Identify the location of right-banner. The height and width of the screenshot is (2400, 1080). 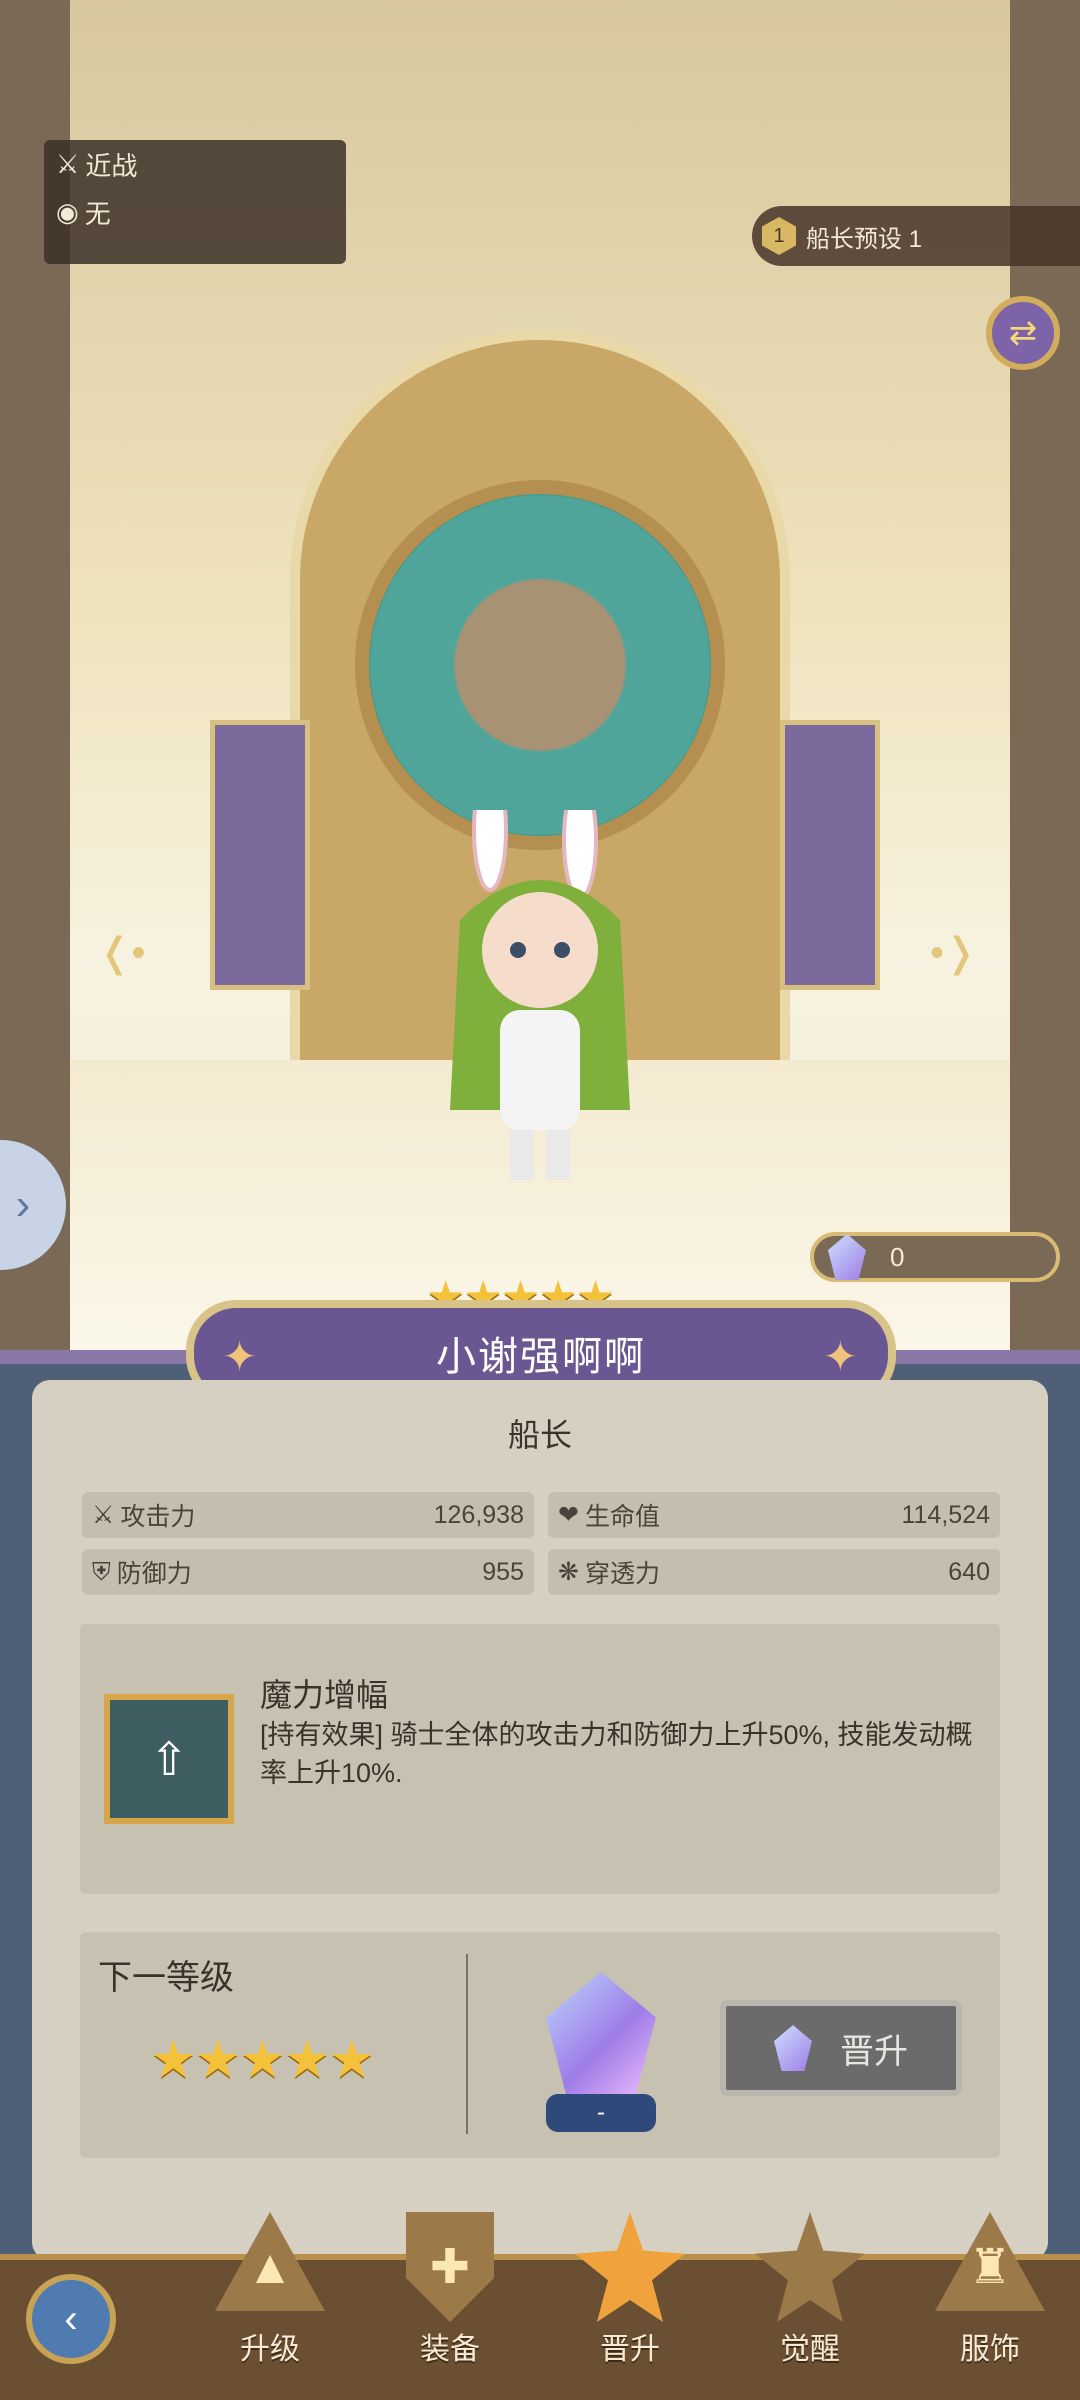
(830, 855).